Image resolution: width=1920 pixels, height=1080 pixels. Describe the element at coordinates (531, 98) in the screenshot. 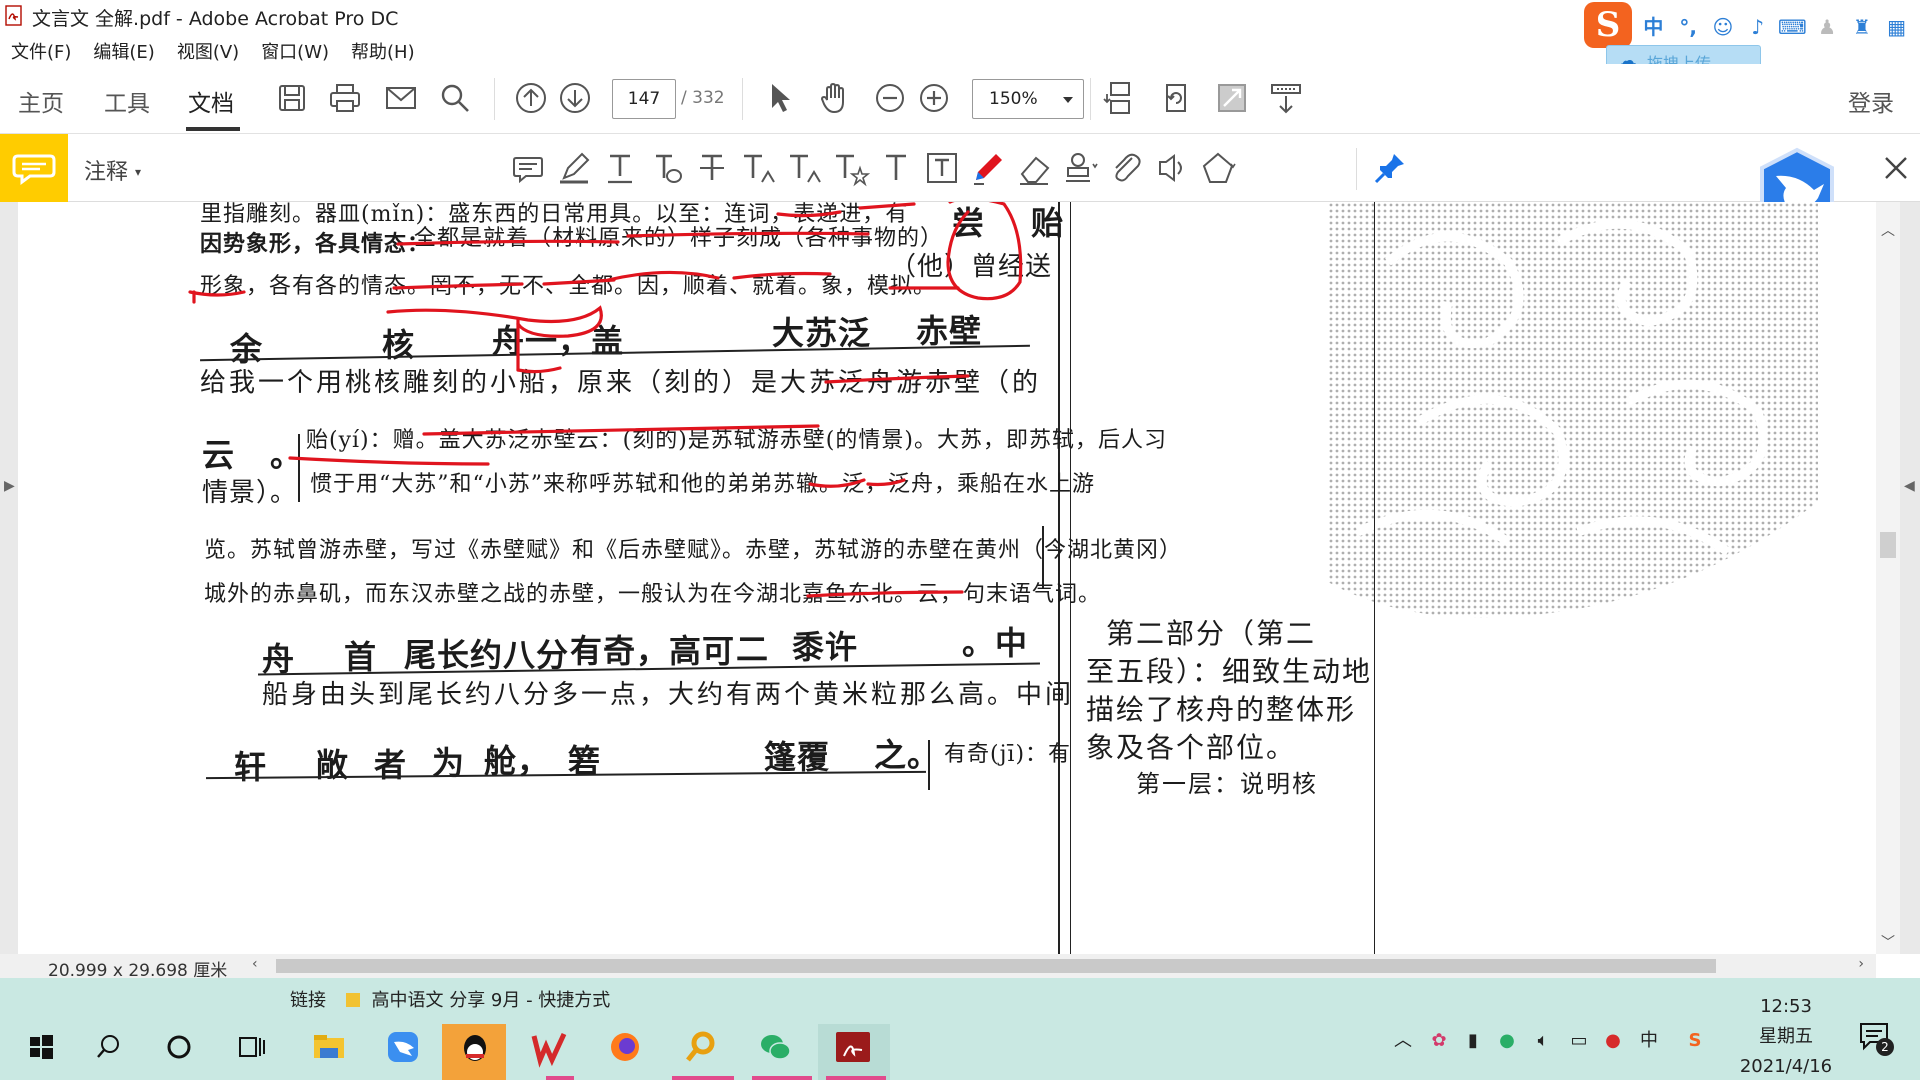

I see `prev-page-icon` at that location.